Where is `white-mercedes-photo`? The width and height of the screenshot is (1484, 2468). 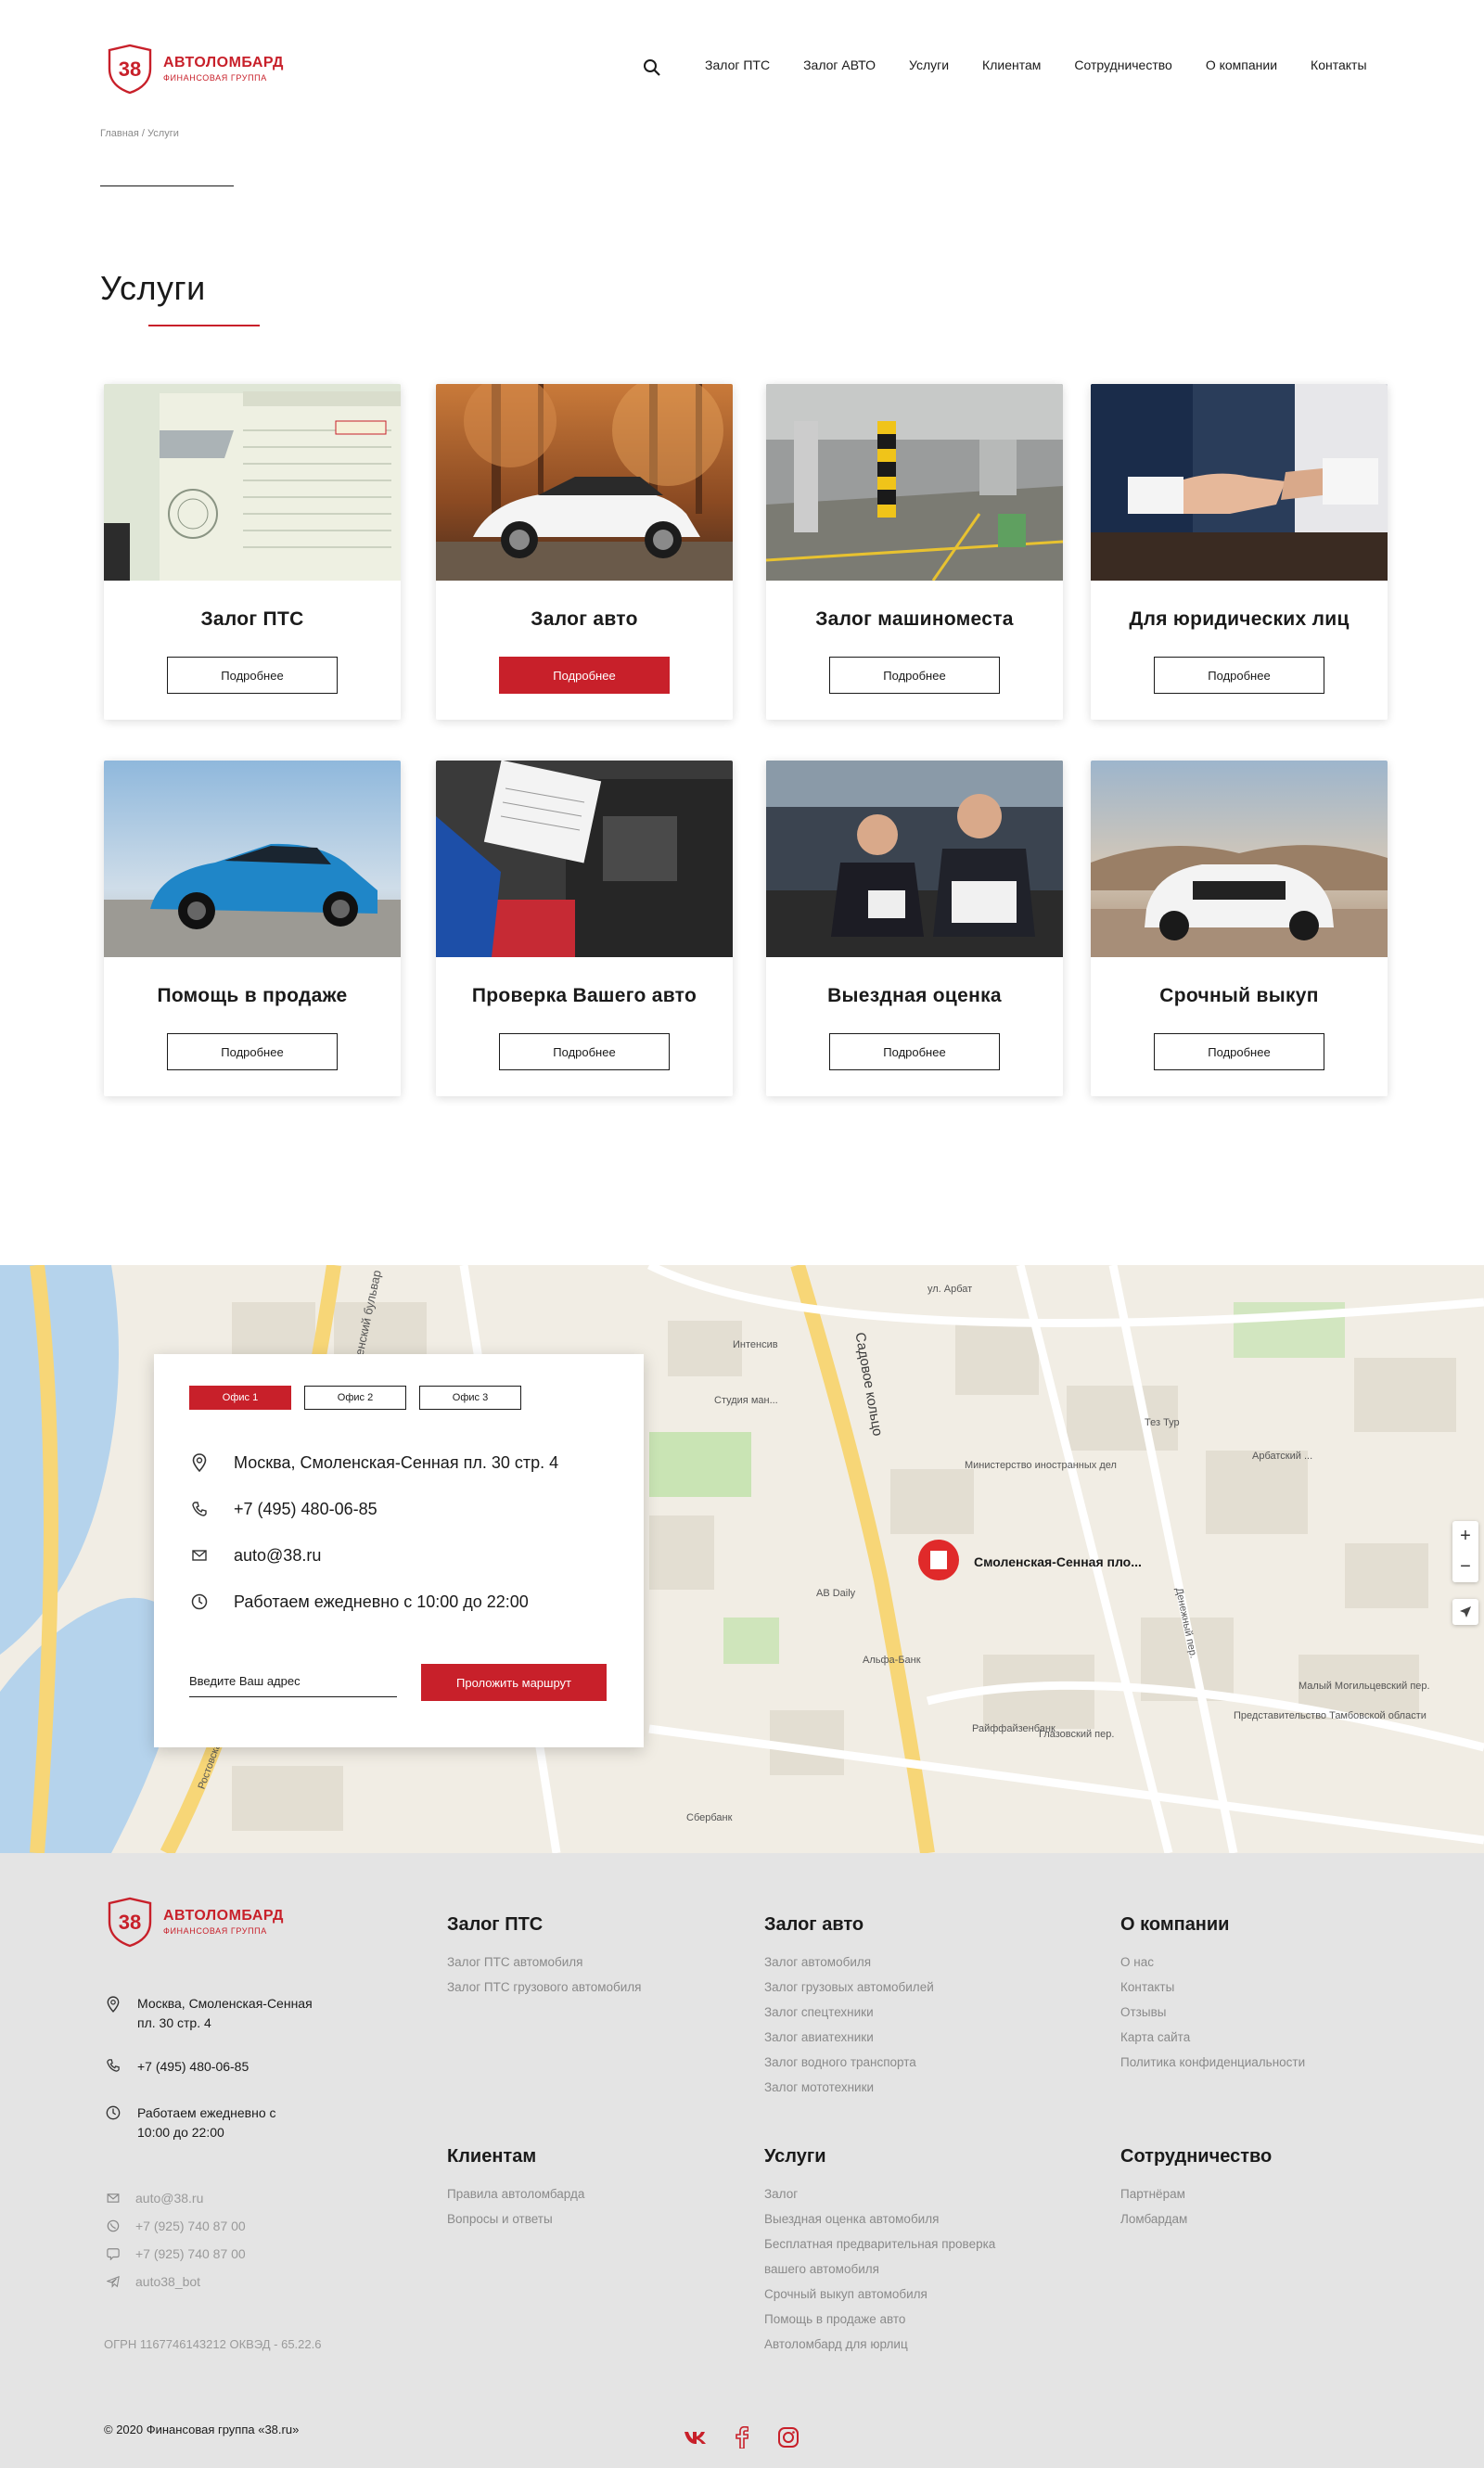 white-mercedes-photo is located at coordinates (1239, 859).